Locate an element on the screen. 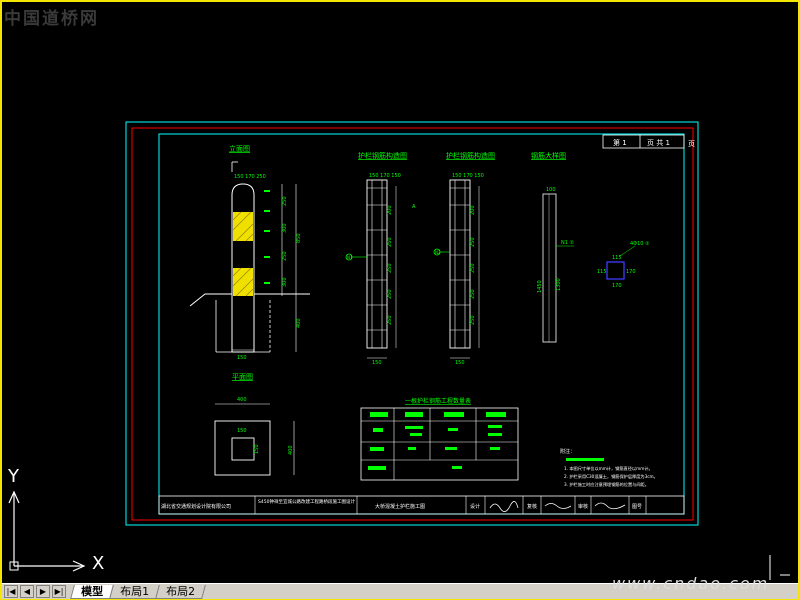 The width and height of the screenshot is (800, 600). tab-layout1-label: 布局1 is located at coordinates (135, 591).